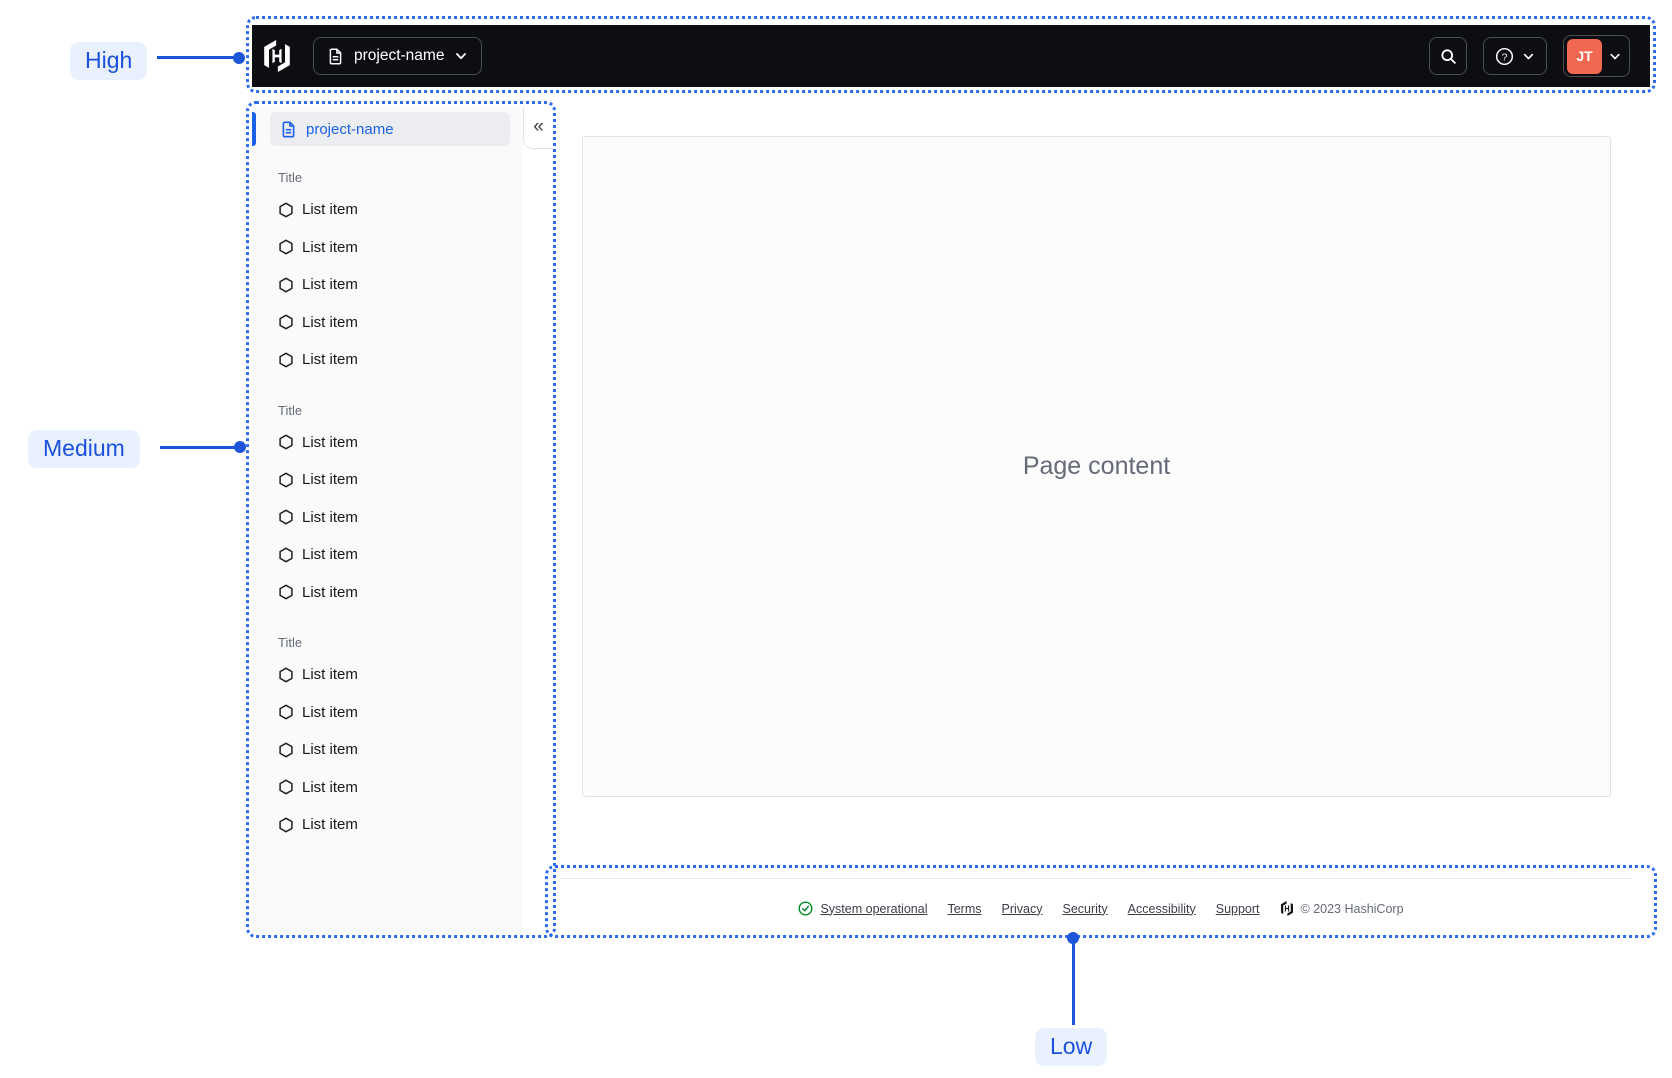 This screenshot has height=1078, width=1672. What do you see at coordinates (538, 520) in the screenshot?
I see `sidebar-collapse-strip: «` at bounding box center [538, 520].